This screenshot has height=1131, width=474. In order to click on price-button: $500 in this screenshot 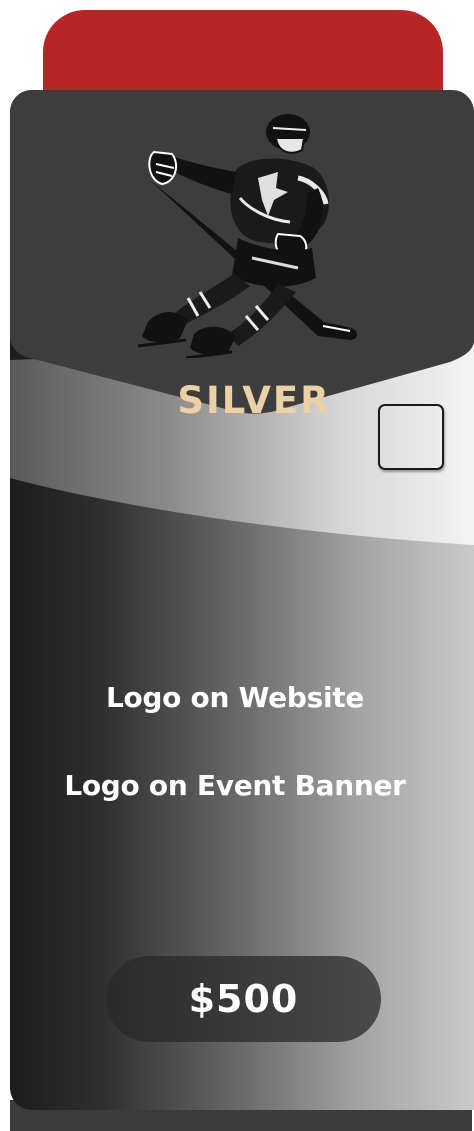, I will do `click(243, 999)`.